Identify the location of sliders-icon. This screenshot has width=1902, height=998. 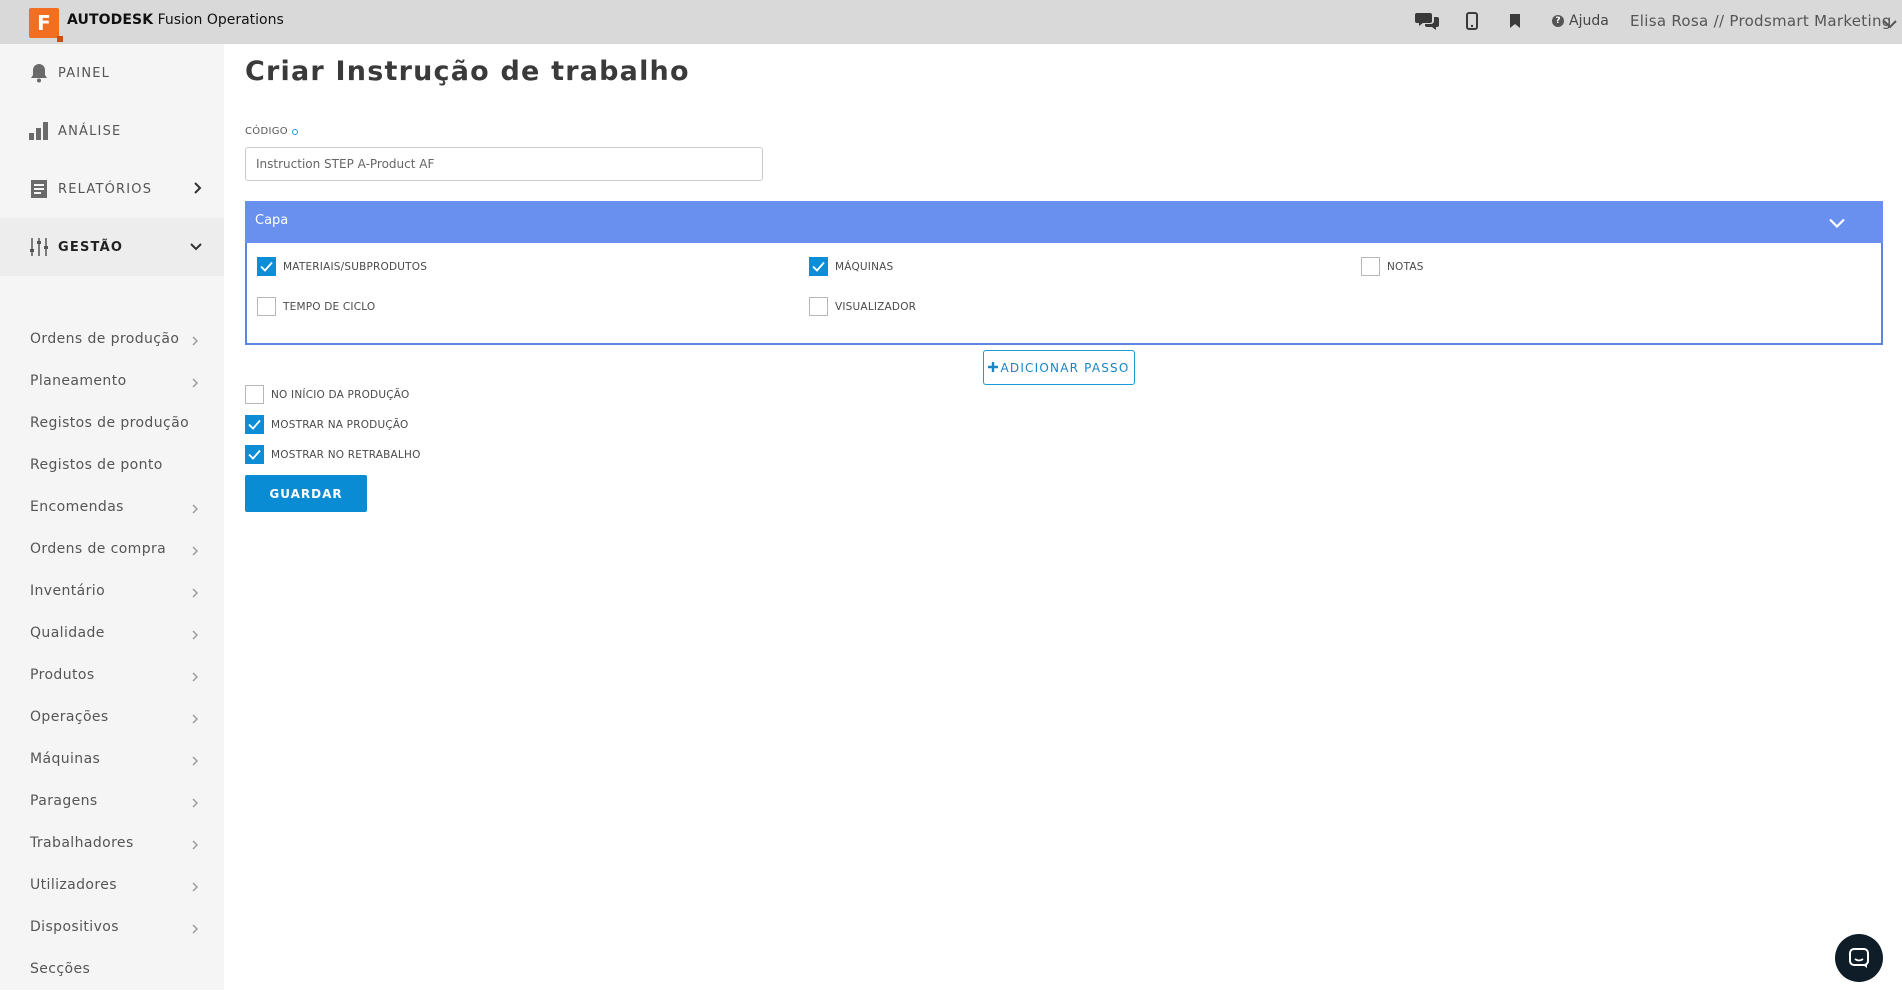
(39, 247).